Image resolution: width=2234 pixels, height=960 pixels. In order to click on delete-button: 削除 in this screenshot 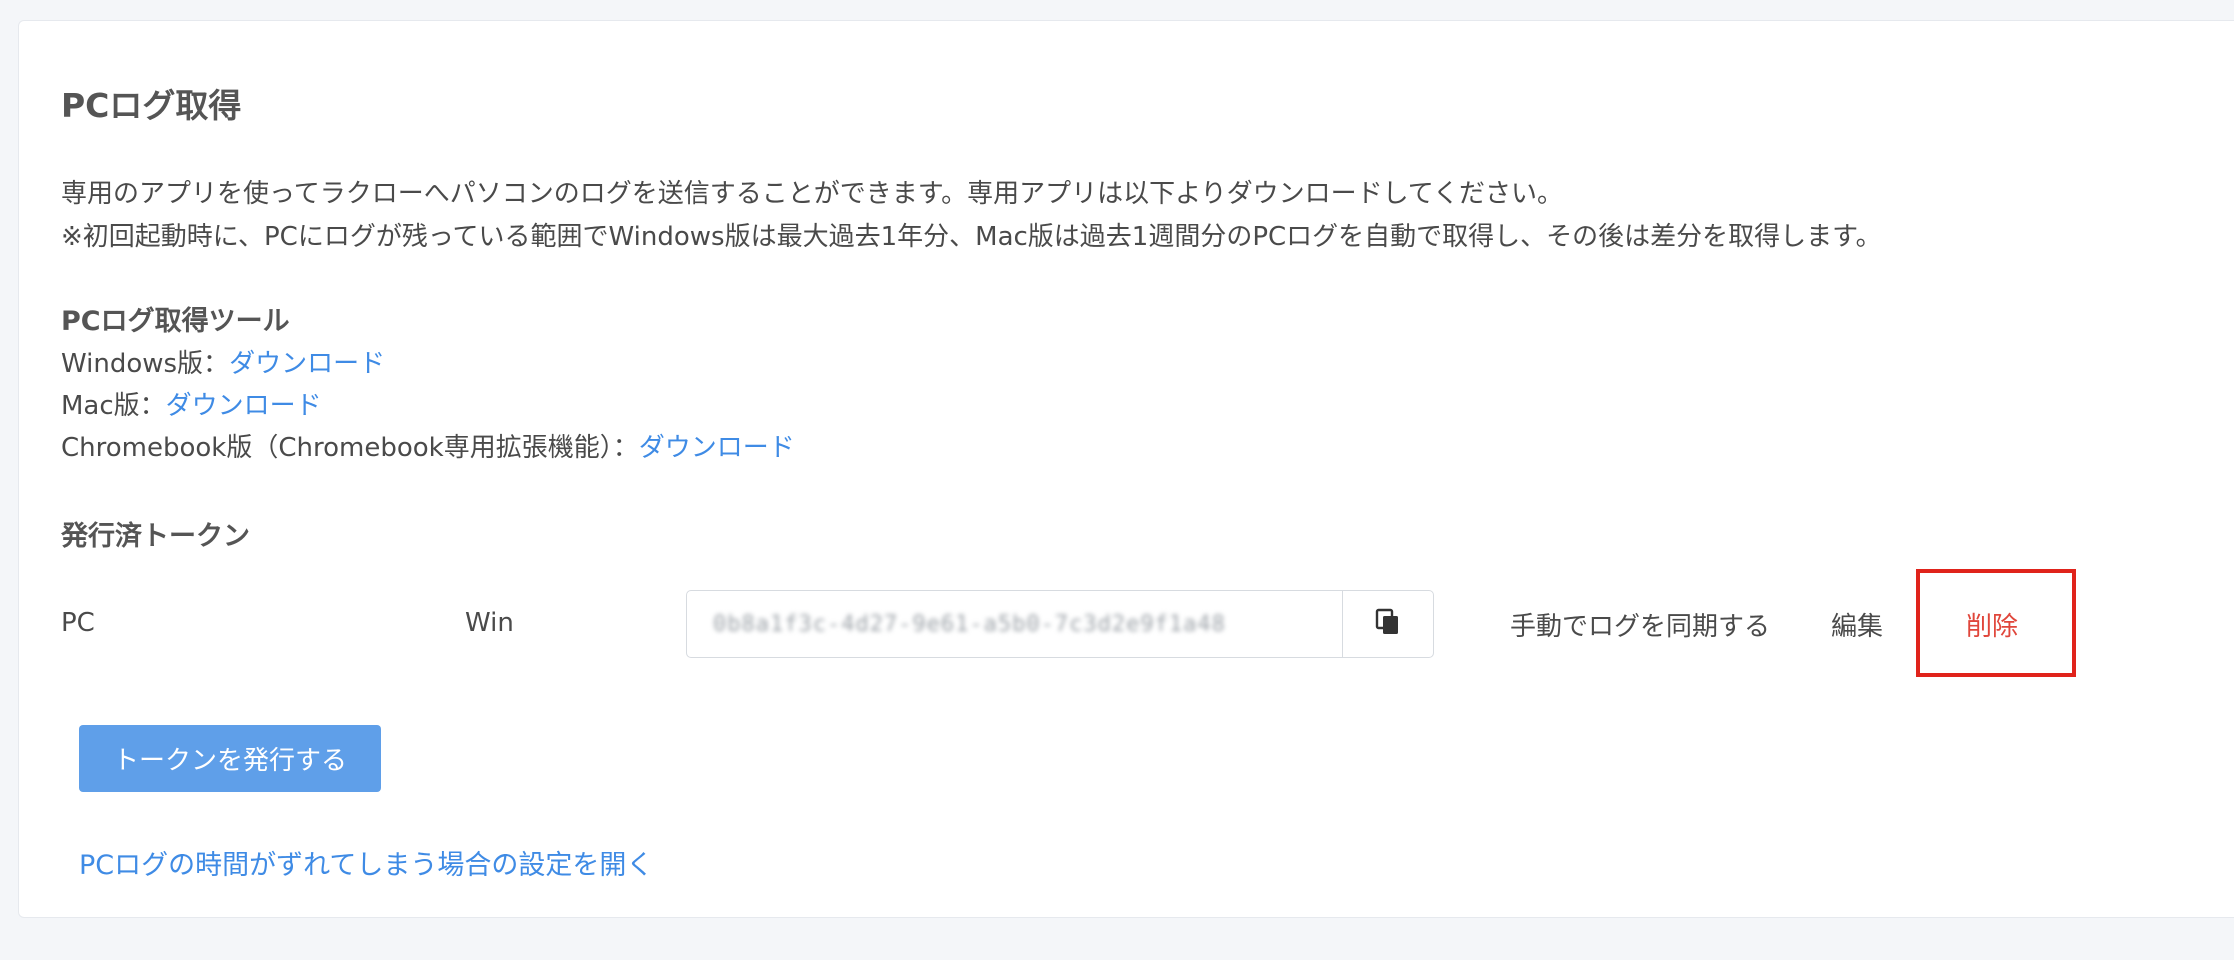, I will do `click(1992, 624)`.